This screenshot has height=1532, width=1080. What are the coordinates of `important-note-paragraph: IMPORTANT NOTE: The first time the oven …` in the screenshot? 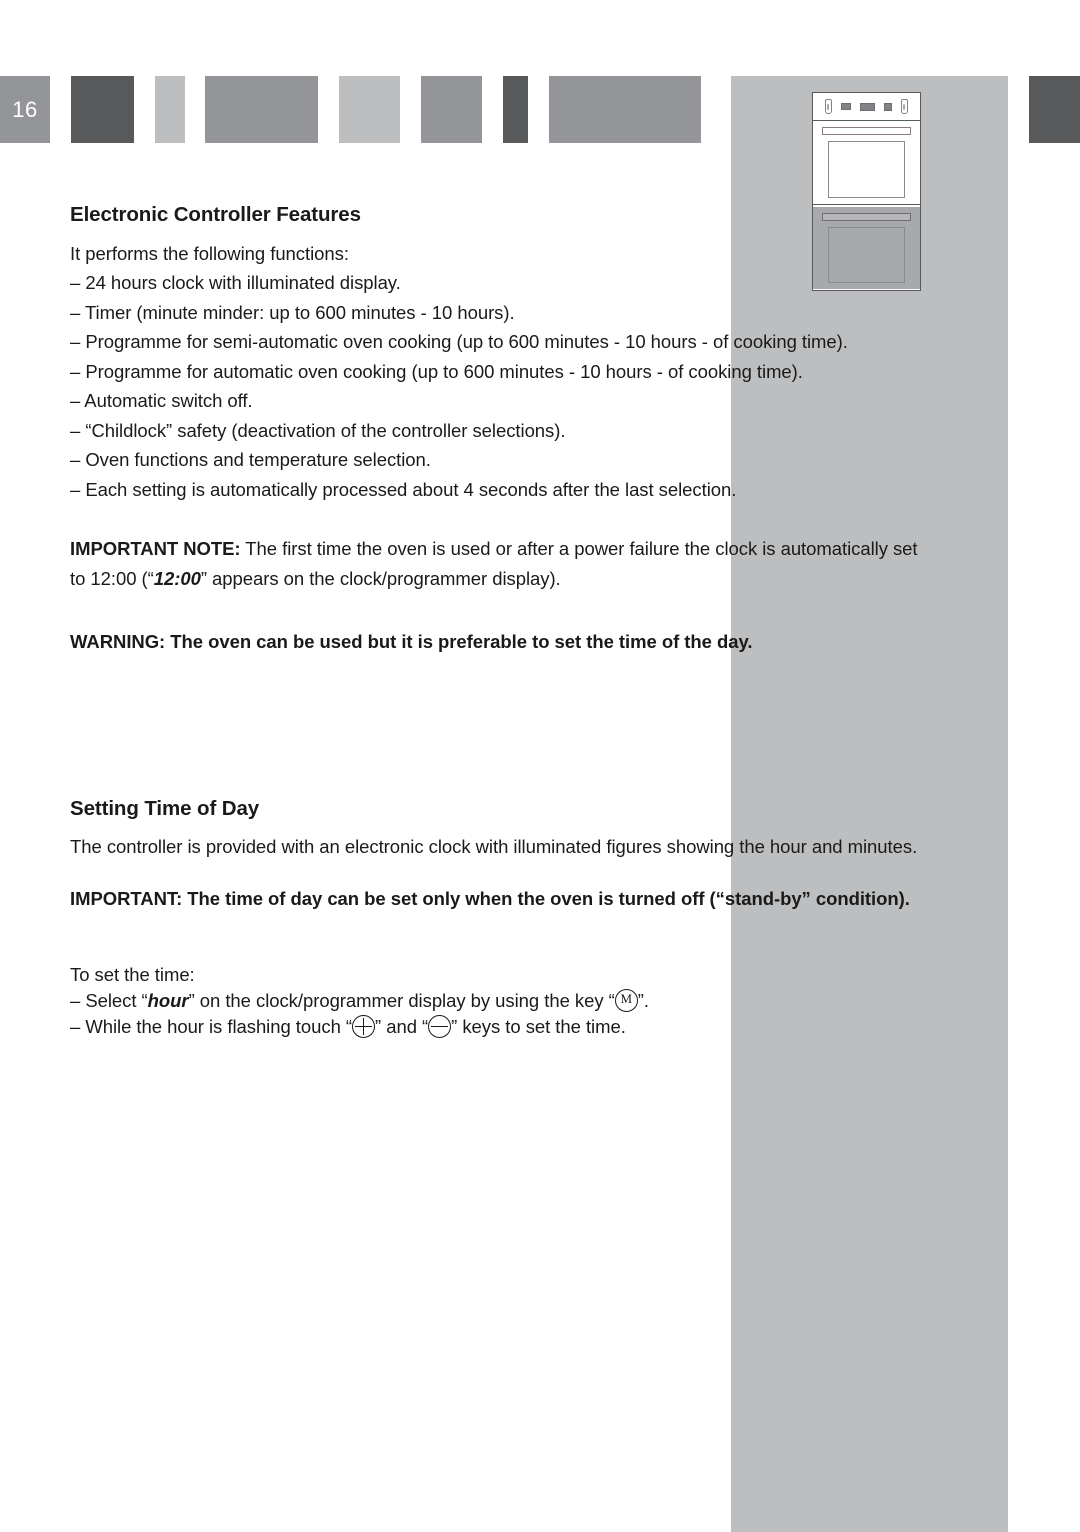 It's located at (503, 563).